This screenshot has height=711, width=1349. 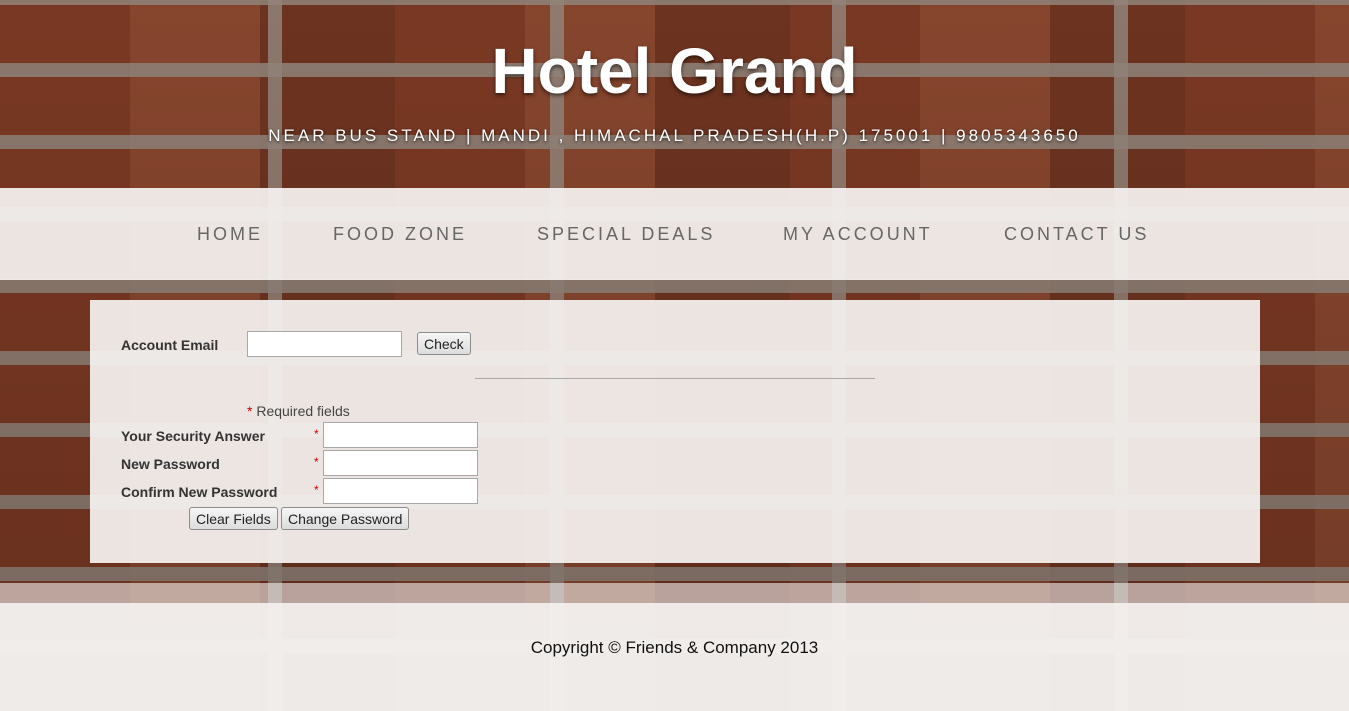 What do you see at coordinates (400, 463) in the screenshot?
I see `new-password-input` at bounding box center [400, 463].